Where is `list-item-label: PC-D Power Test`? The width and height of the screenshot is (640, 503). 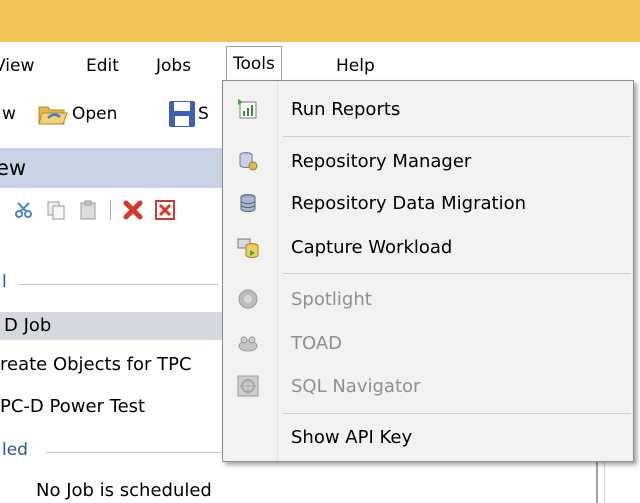
list-item-label: PC-D Power Test is located at coordinates (73, 406).